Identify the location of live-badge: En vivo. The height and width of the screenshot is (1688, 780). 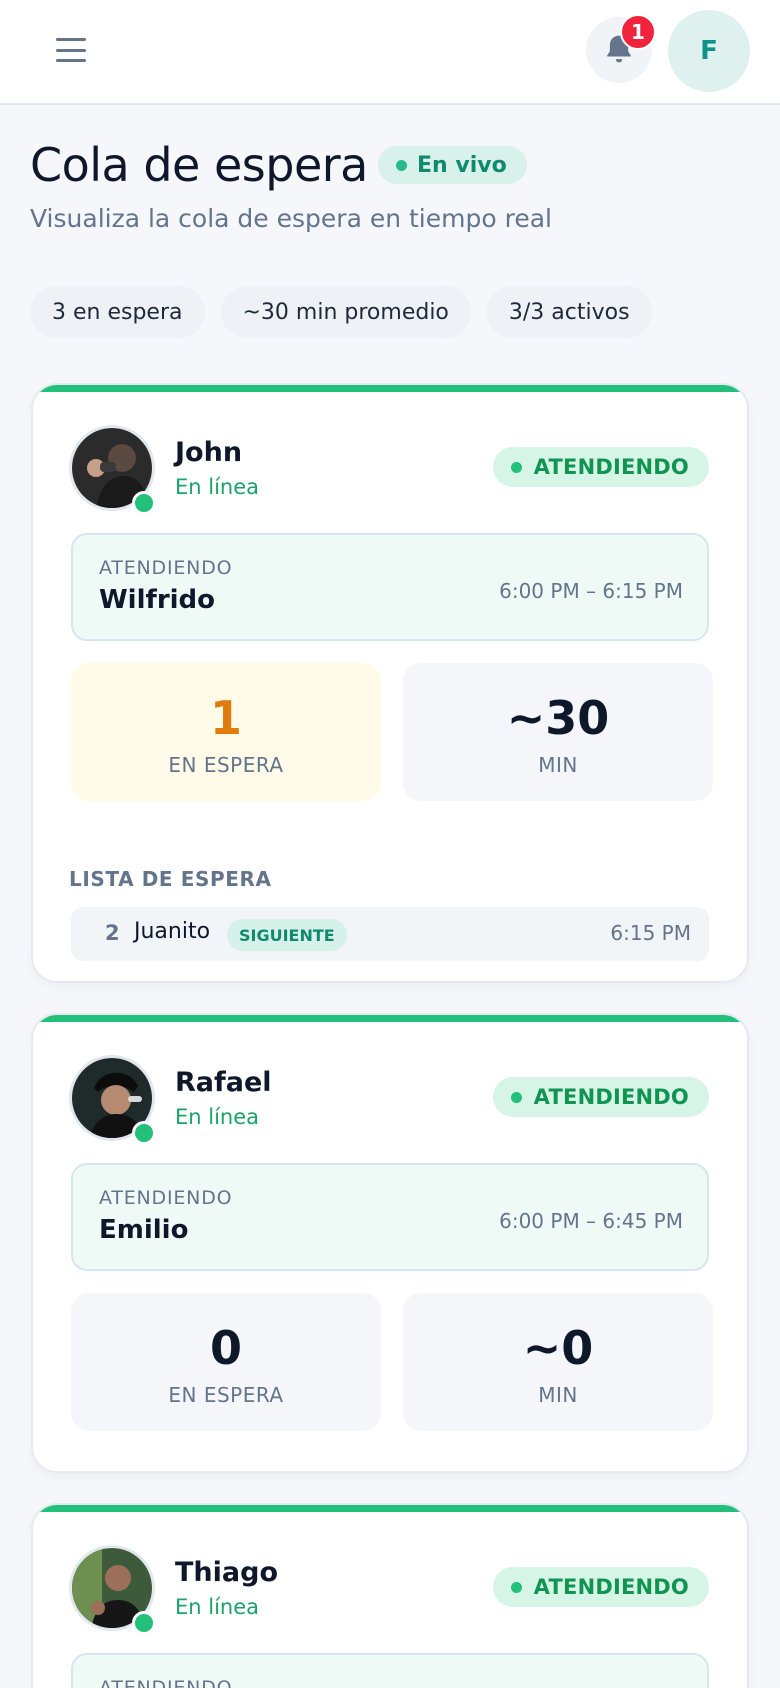
(452, 165).